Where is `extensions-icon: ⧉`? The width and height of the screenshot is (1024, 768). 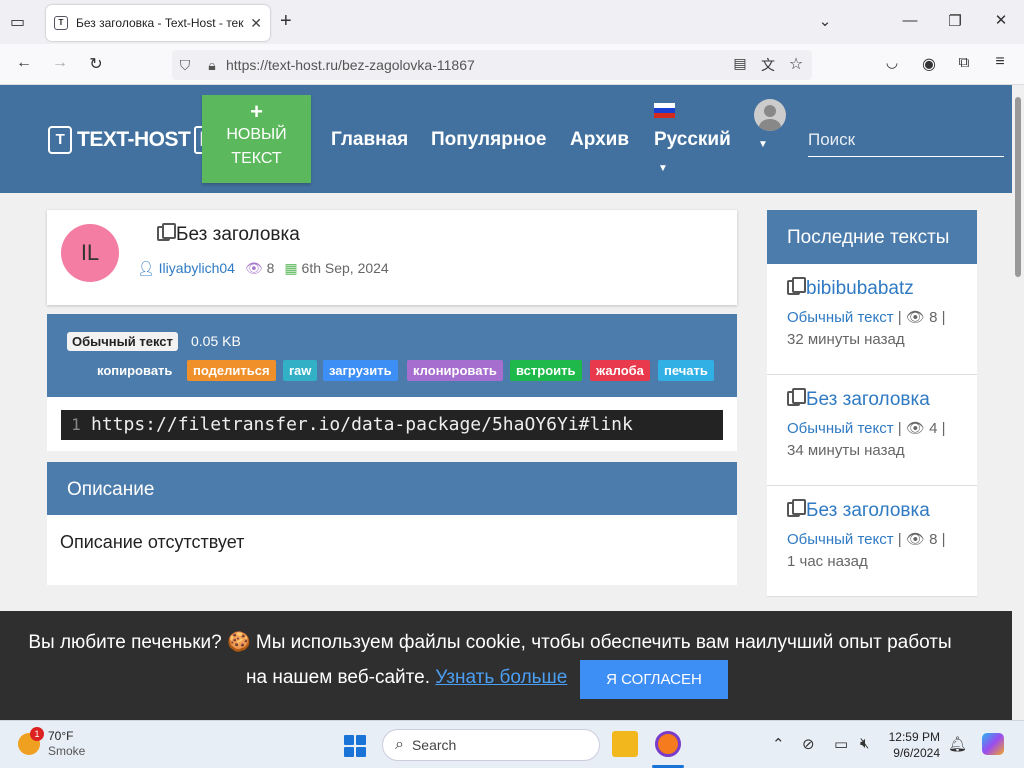
extensions-icon: ⧉ is located at coordinates (964, 62).